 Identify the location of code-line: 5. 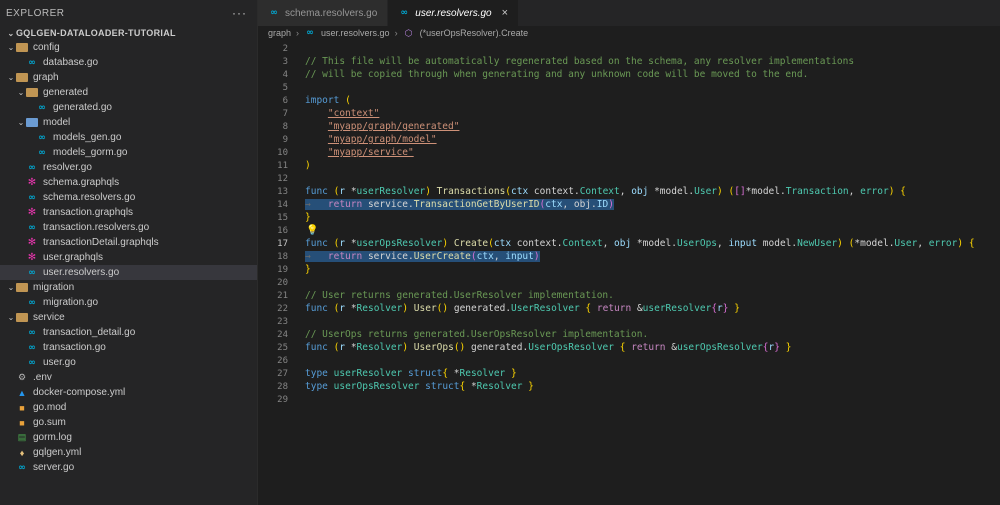
(629, 87).